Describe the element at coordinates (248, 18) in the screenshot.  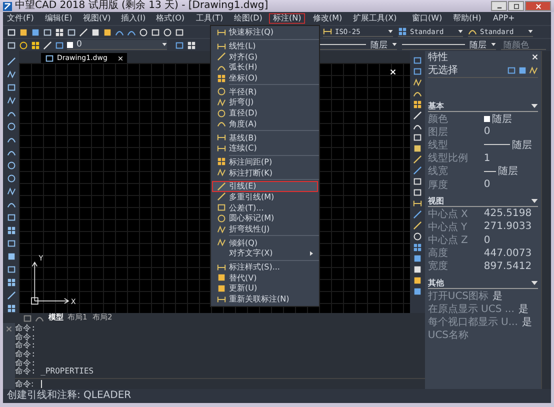
I see `menu-item: 绘图(D)` at that location.